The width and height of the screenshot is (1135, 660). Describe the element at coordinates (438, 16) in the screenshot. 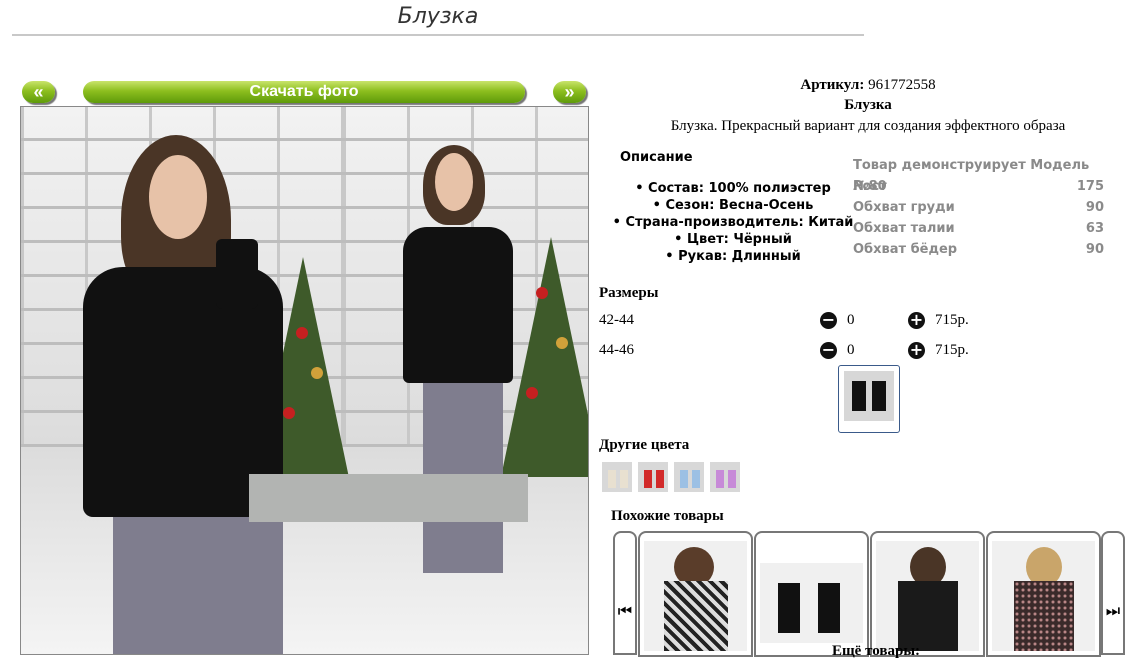

I see `page-title: Блузка` at that location.